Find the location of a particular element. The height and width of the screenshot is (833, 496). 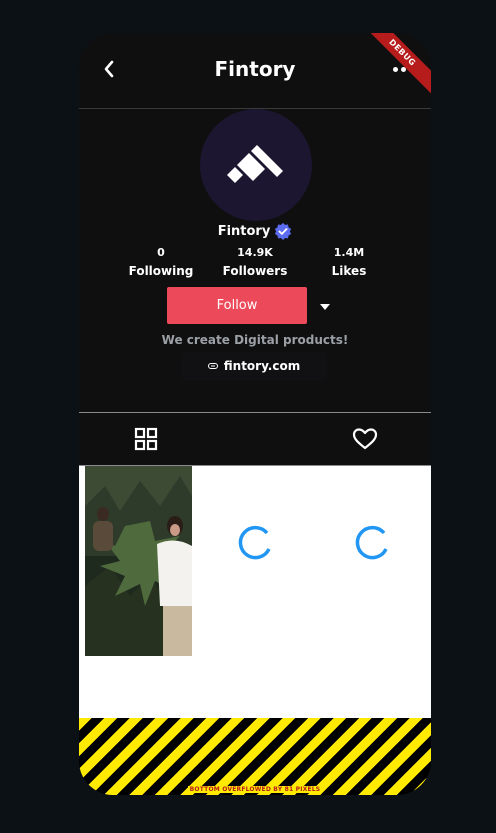

name-row: Fintory is located at coordinates (255, 231).